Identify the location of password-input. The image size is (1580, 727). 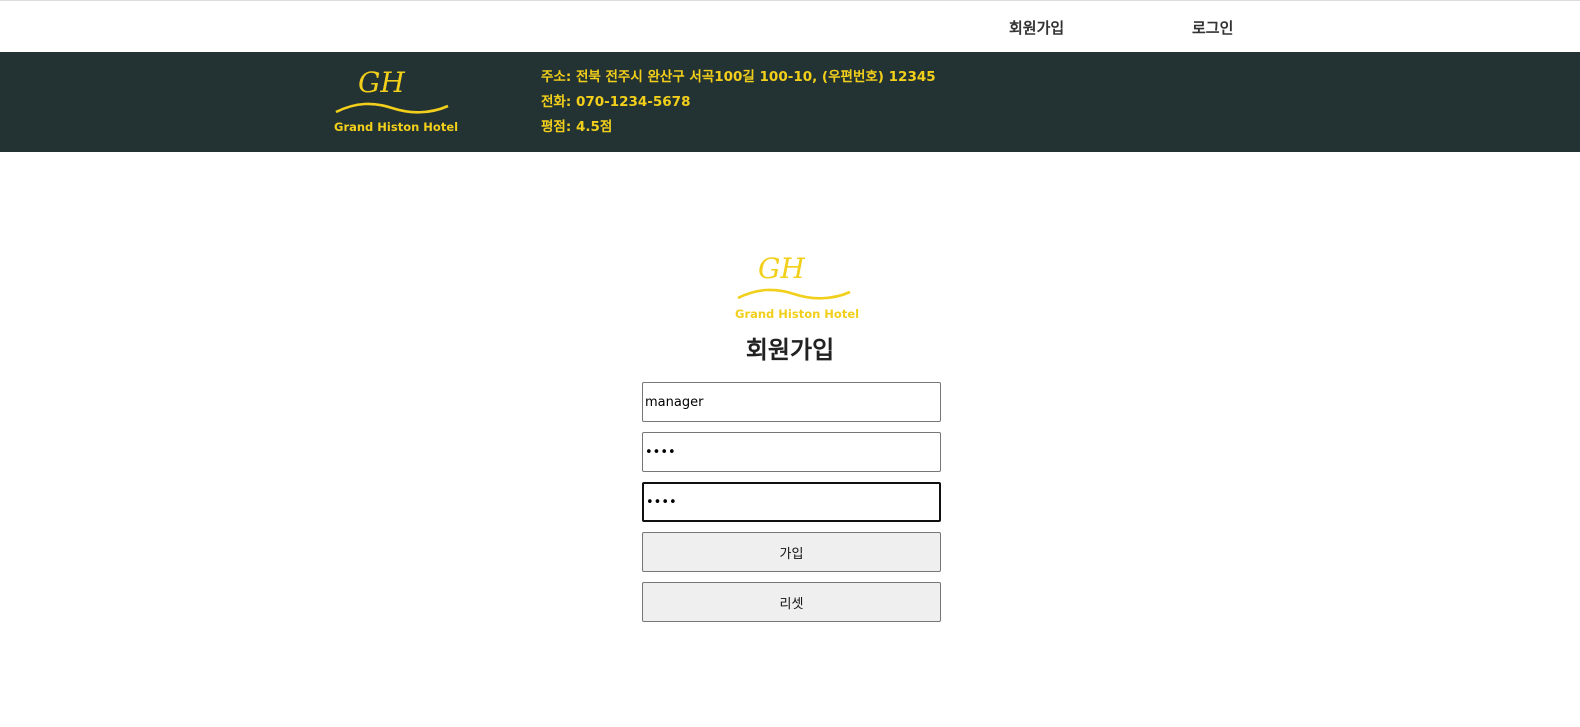
(791, 452).